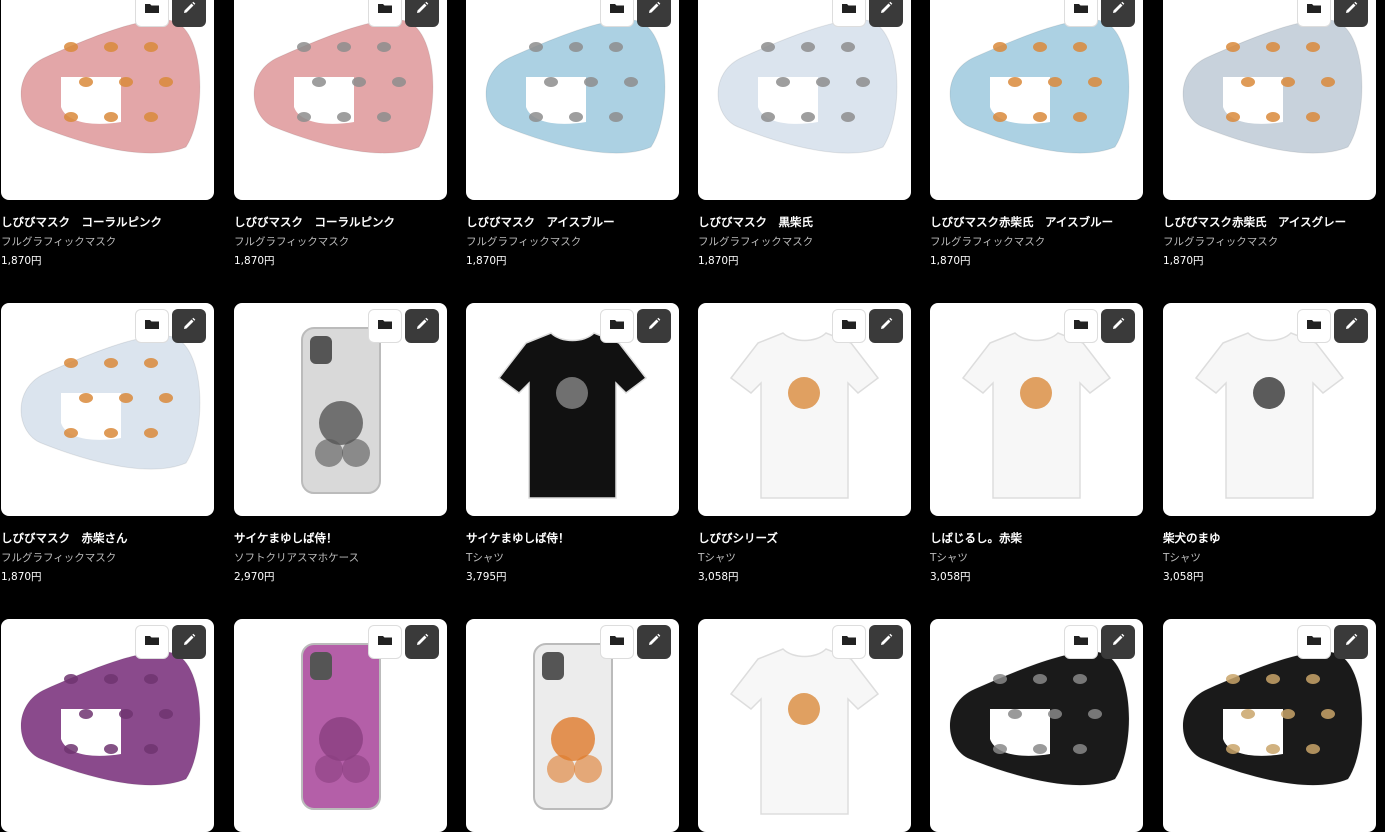 The width and height of the screenshot is (1385, 832). Describe the element at coordinates (254, 577) in the screenshot. I see `product-price: 2,970円` at that location.